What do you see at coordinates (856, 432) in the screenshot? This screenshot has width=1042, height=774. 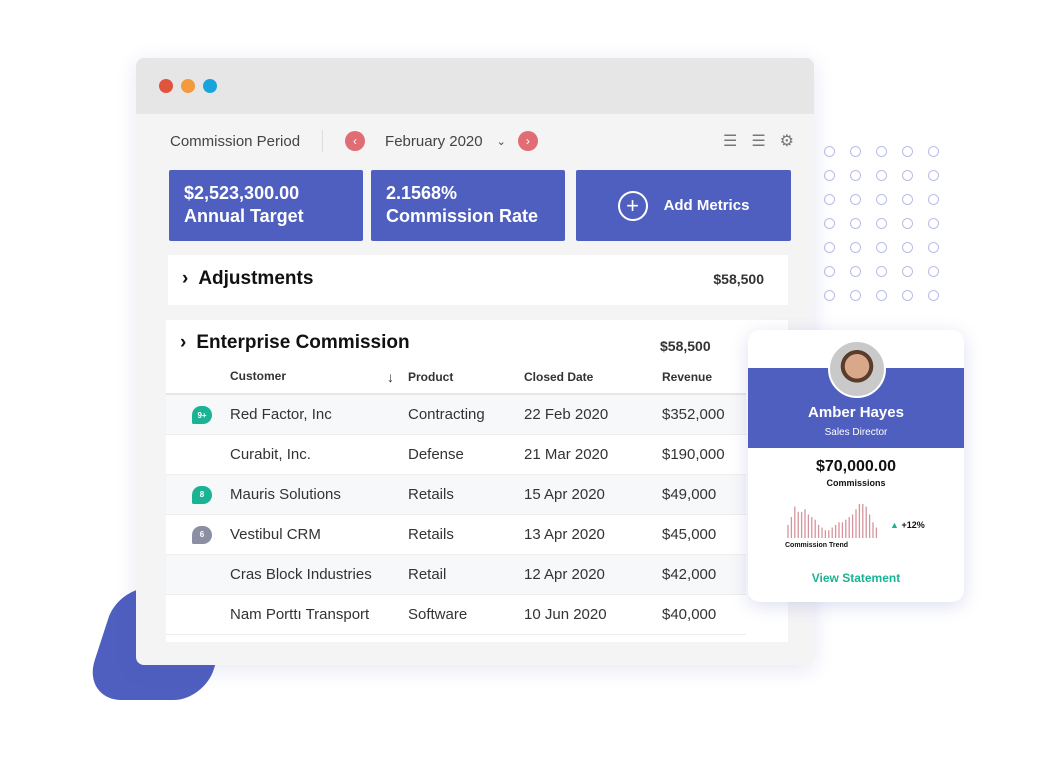 I see `profile-role: Sales Director` at bounding box center [856, 432].